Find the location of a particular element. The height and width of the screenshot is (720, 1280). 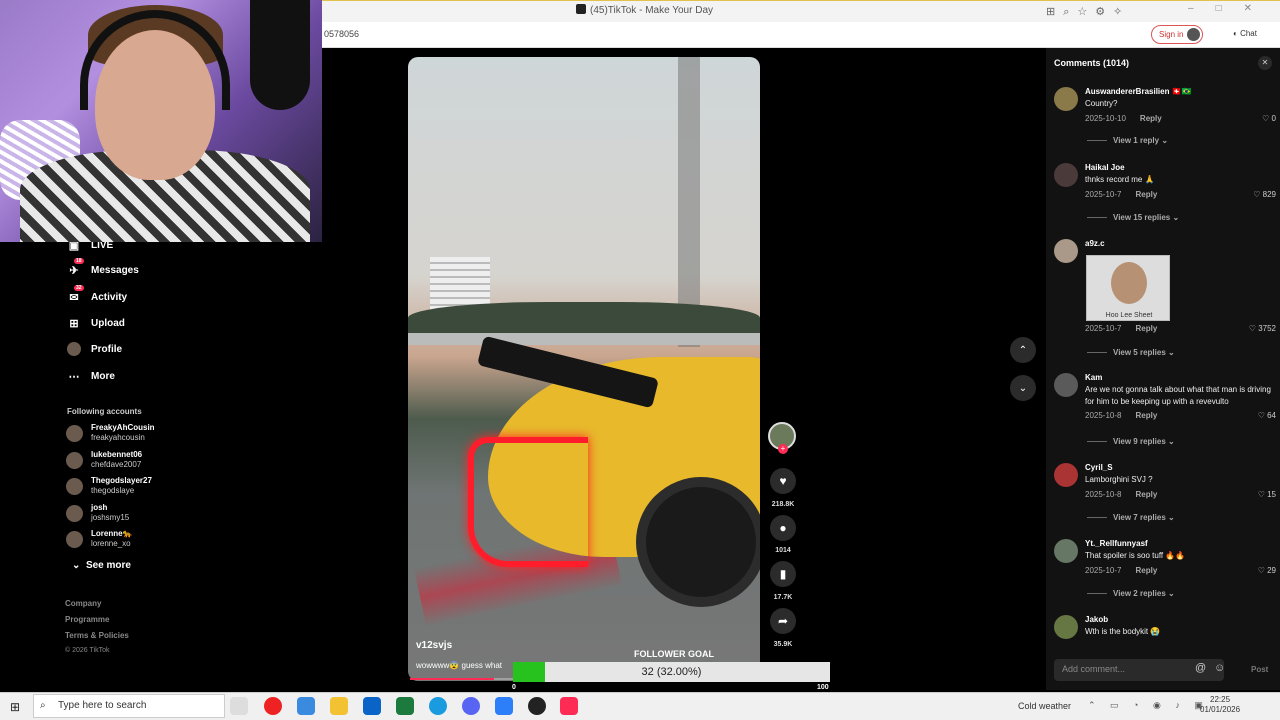

share-button: ➦ is located at coordinates (783, 621).